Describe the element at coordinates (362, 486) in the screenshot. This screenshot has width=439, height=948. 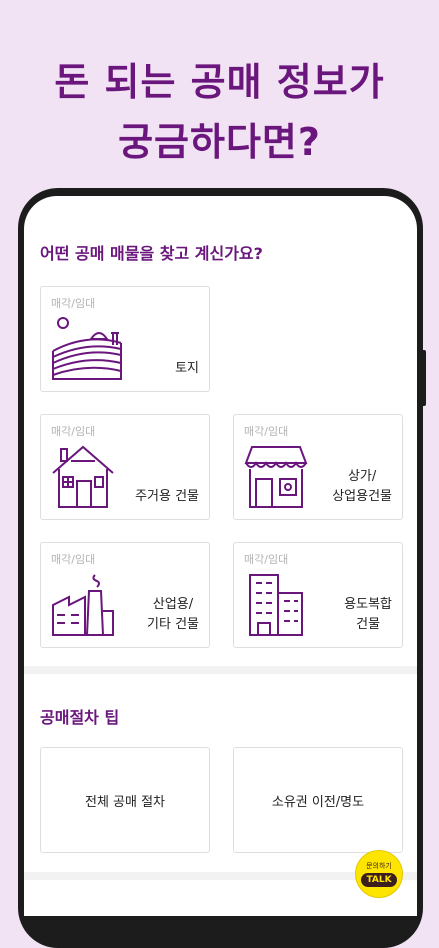
I see `card-label: 상가/ 상업용건물` at that location.